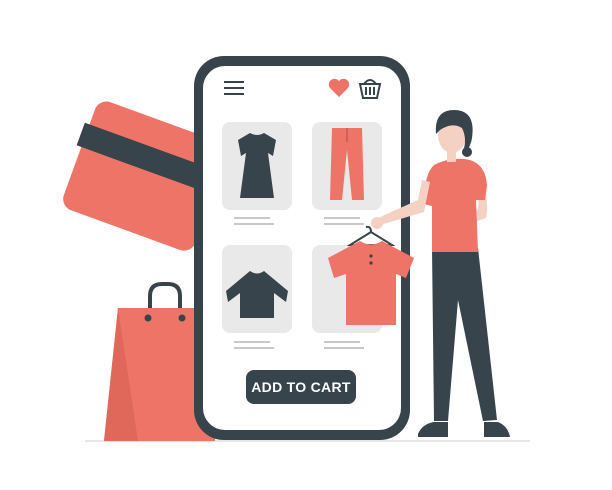 This screenshot has width=612, height=490. I want to click on product-sweater, so click(257, 289).